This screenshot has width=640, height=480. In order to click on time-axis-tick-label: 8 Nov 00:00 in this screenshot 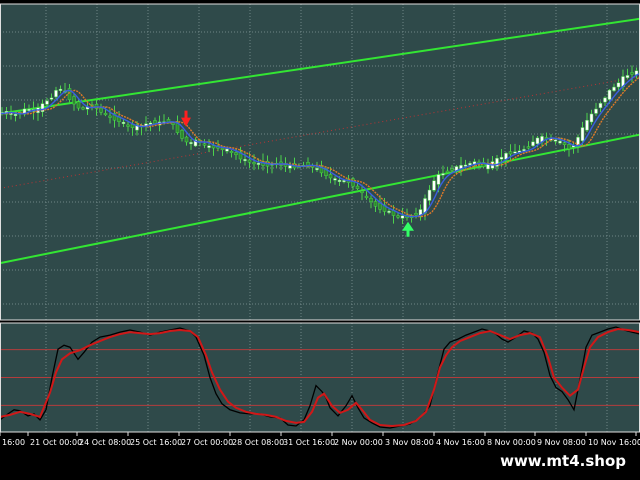, I will do `click(511, 442)`.